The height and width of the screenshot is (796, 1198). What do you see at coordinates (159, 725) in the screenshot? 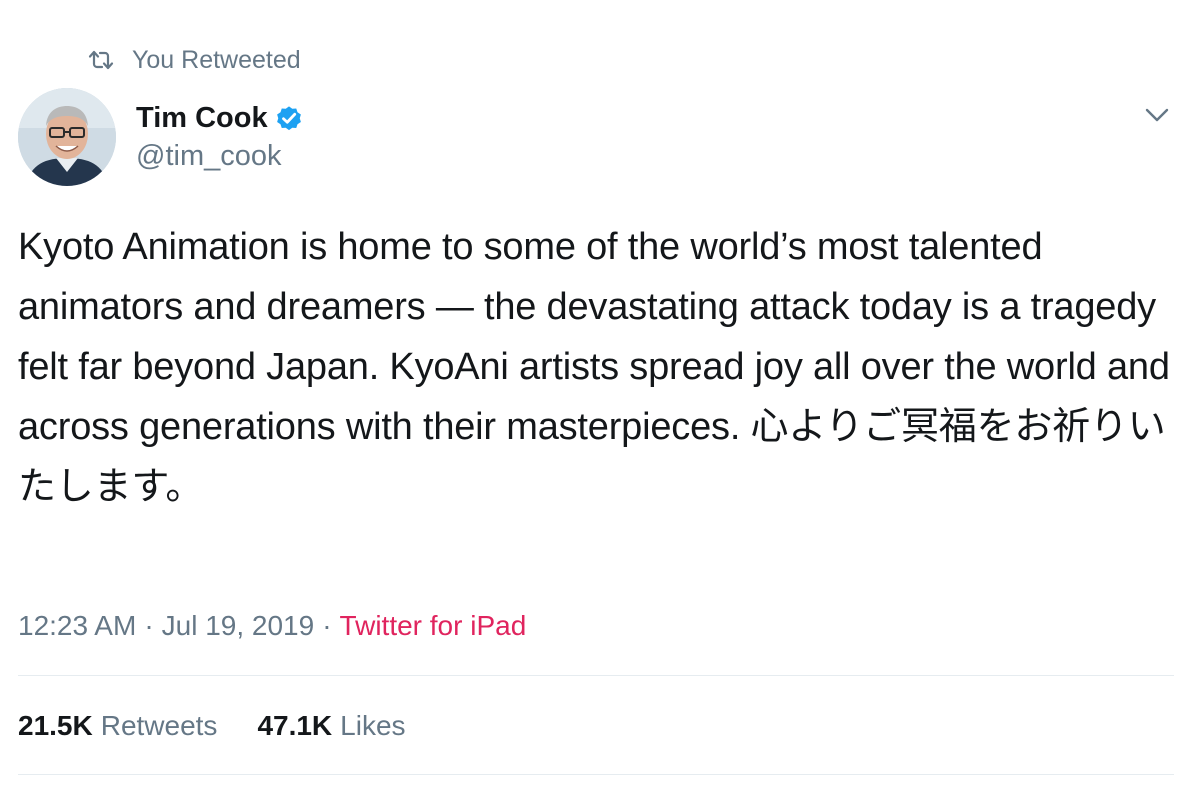
I see `retweets-label: Retweets` at bounding box center [159, 725].